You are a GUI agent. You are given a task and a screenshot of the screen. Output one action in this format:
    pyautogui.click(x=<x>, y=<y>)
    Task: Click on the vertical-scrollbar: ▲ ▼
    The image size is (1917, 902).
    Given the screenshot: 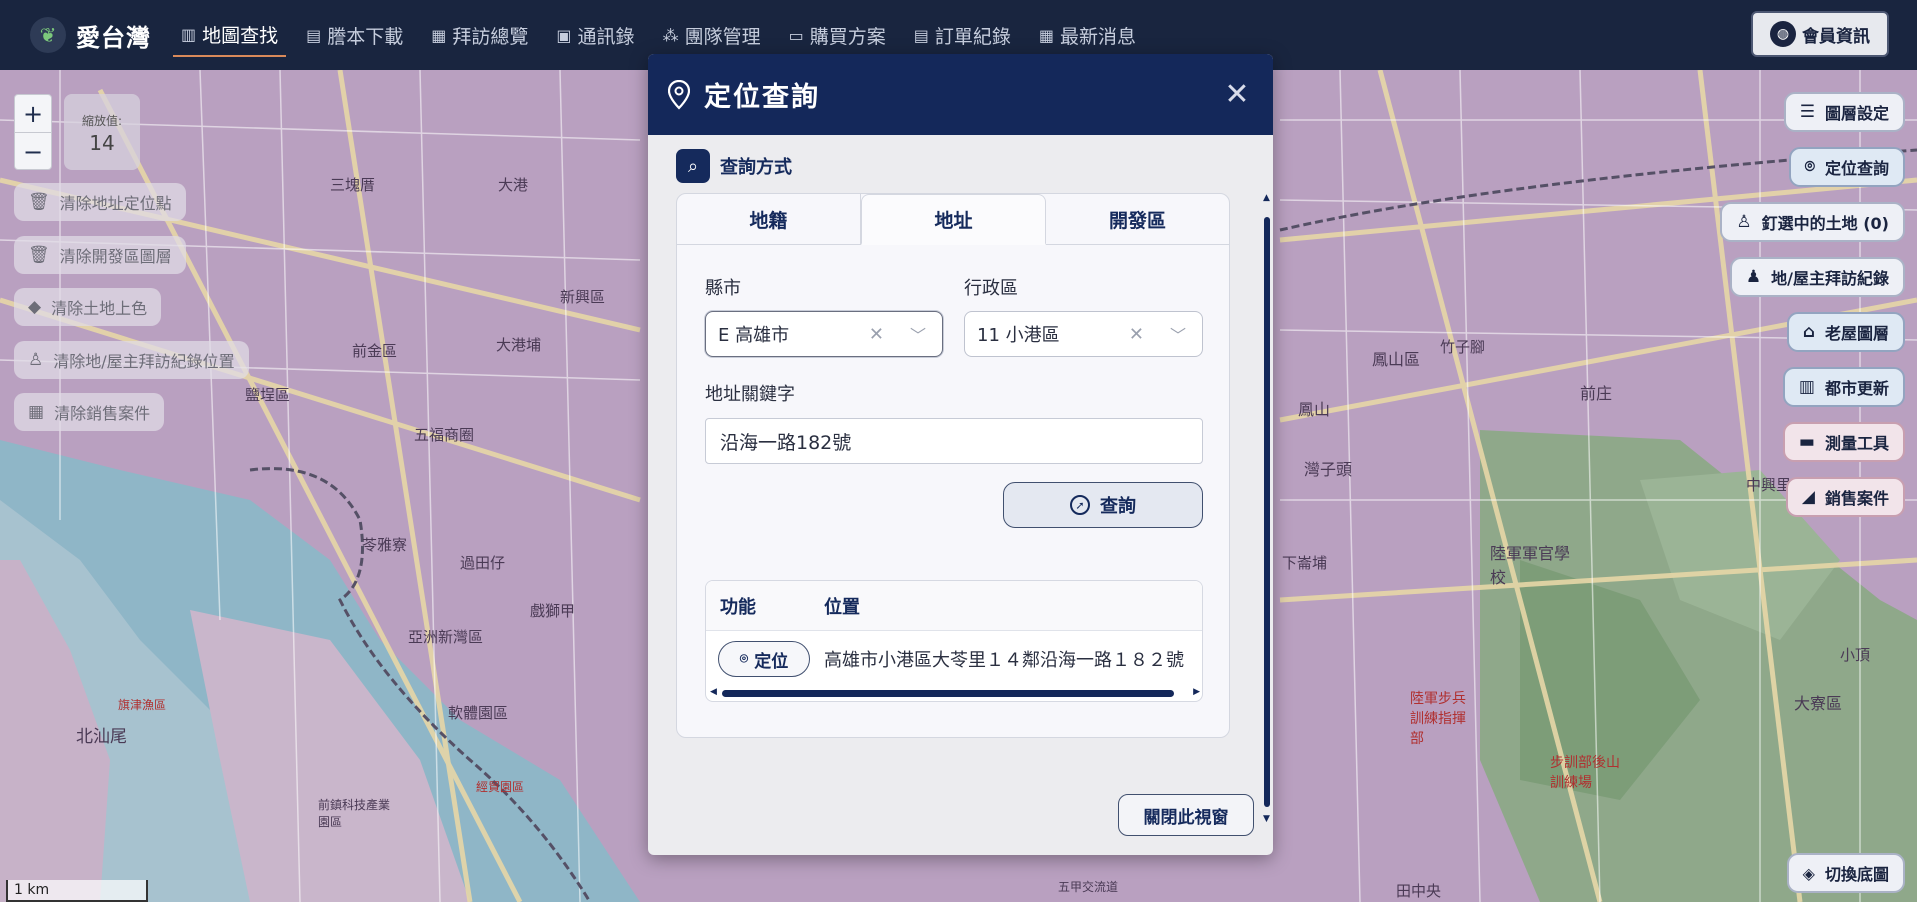 What is the action you would take?
    pyautogui.click(x=1267, y=508)
    